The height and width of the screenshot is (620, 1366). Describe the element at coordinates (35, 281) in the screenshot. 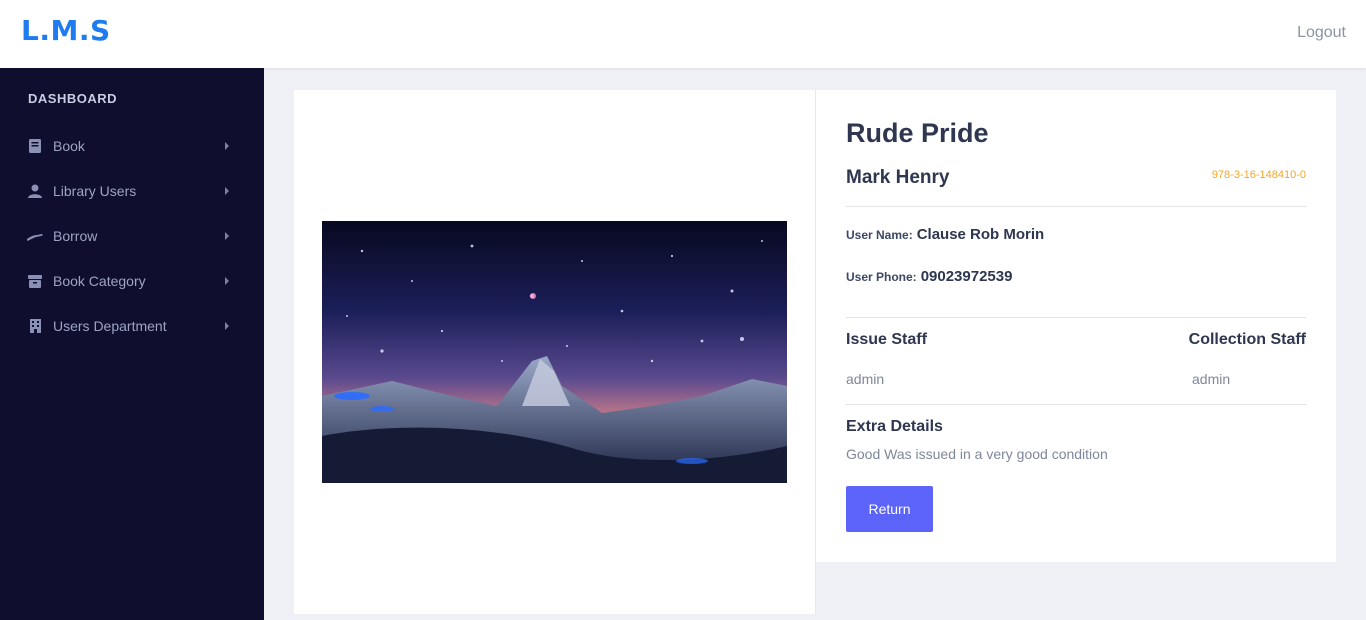

I see `box-icon` at that location.